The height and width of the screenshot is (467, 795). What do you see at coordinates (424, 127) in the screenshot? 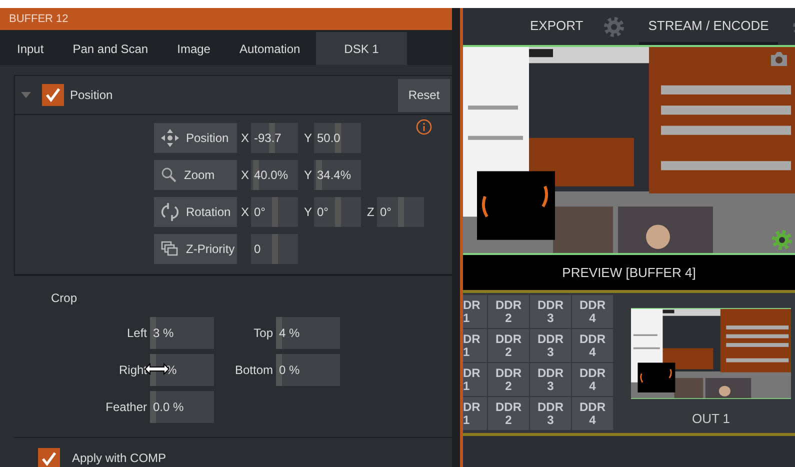
I see `info-icon` at bounding box center [424, 127].